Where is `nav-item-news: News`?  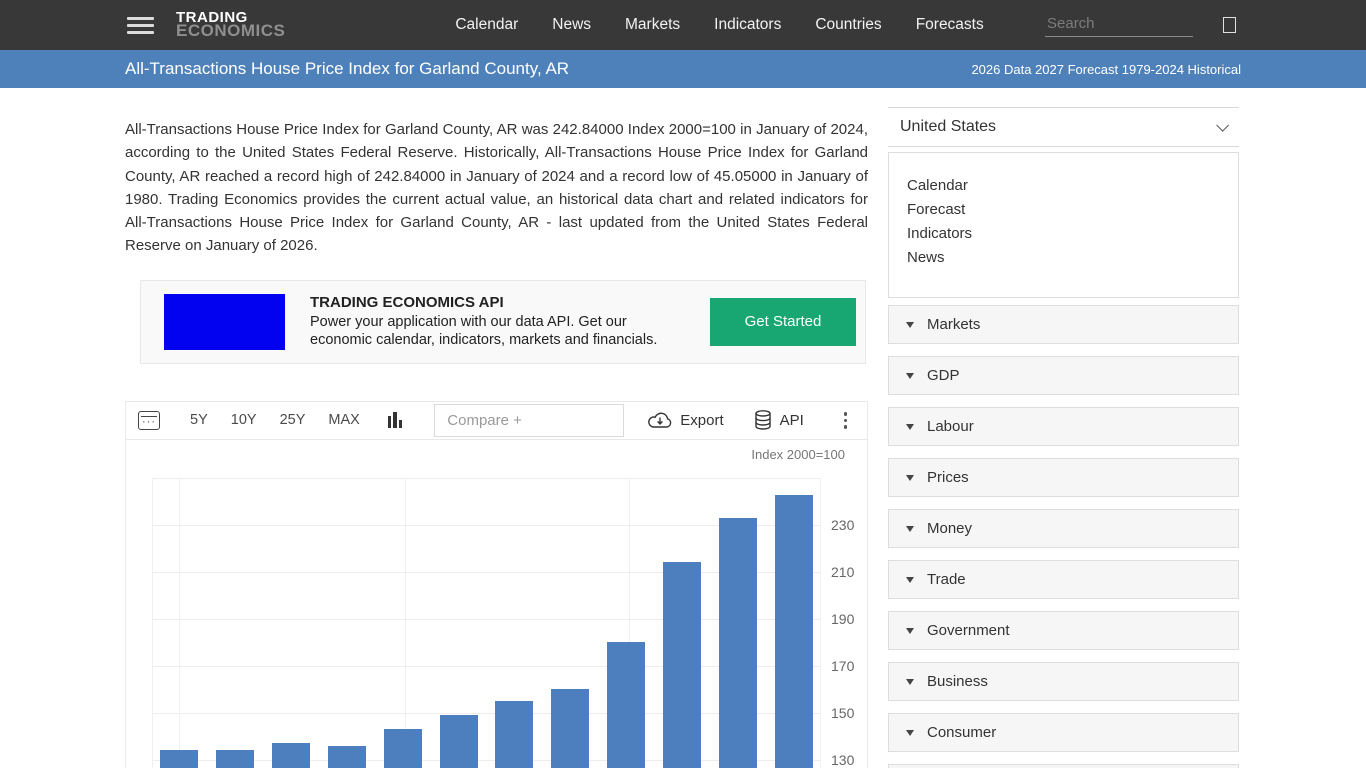
nav-item-news: News is located at coordinates (571, 25).